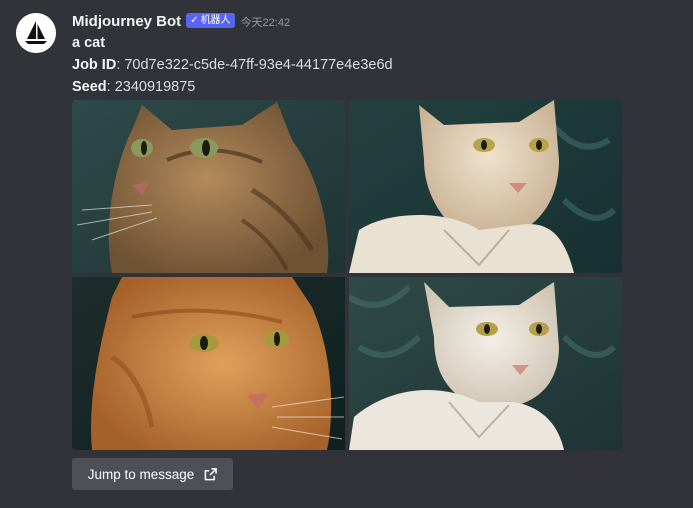 Image resolution: width=693 pixels, height=508 pixels. What do you see at coordinates (94, 65) in the screenshot?
I see `job-id-label: Job ID` at bounding box center [94, 65].